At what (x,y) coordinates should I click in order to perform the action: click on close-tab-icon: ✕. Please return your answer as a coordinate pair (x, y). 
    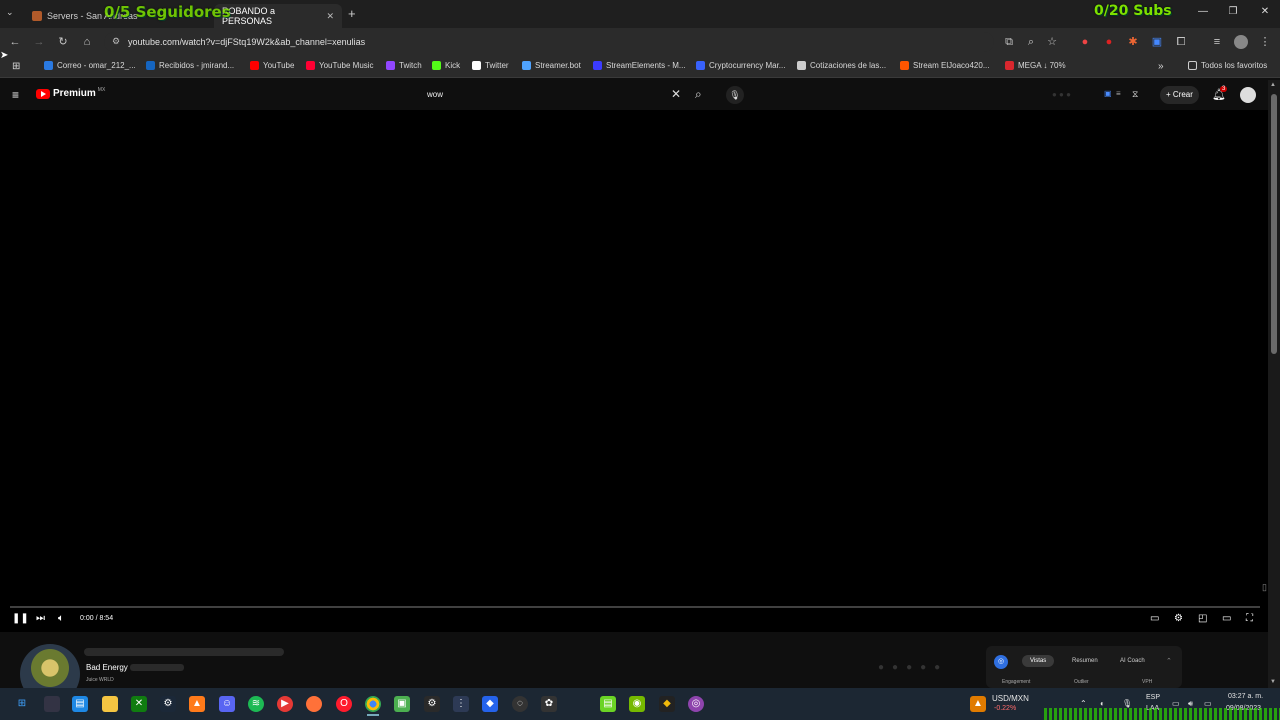
    Looking at the image, I should click on (330, 16).